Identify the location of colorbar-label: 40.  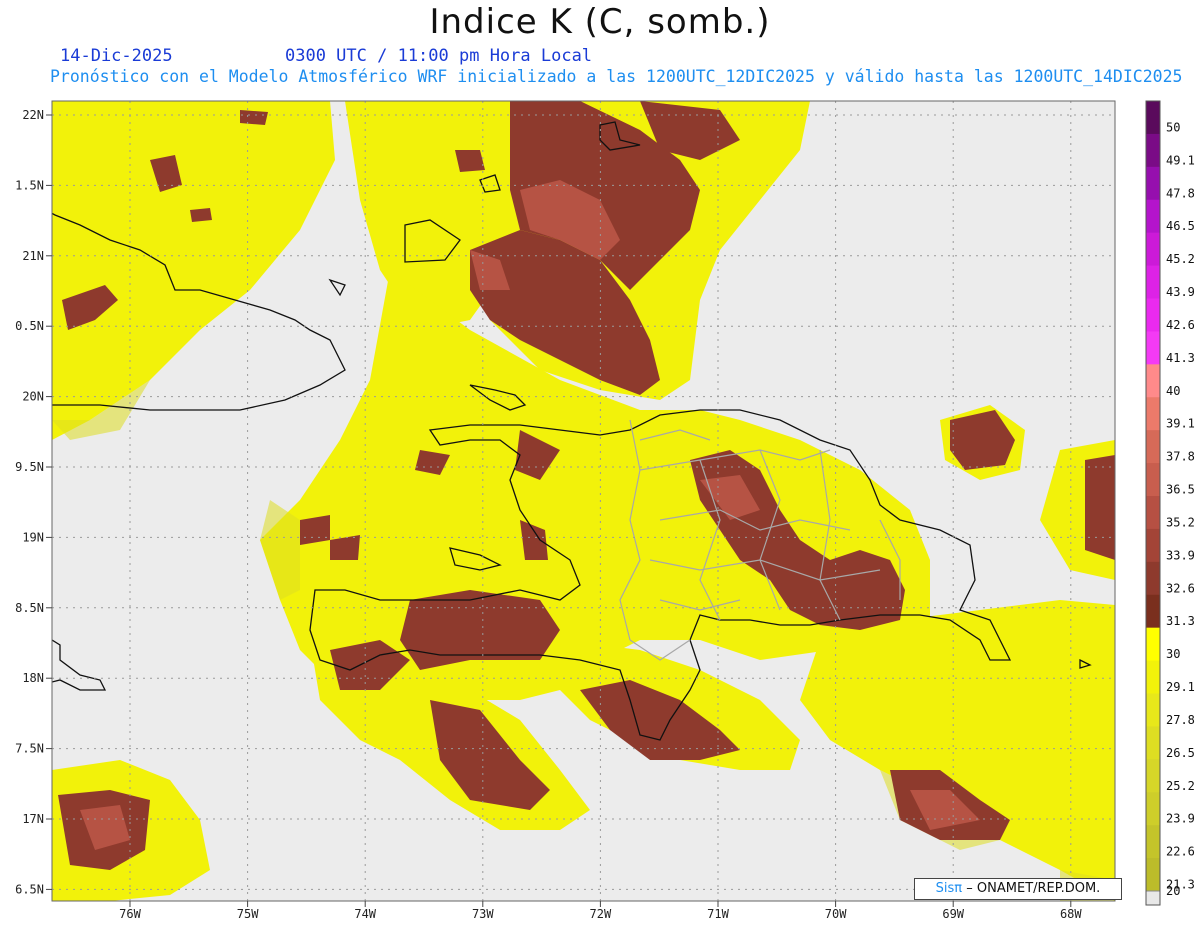
(1173, 391).